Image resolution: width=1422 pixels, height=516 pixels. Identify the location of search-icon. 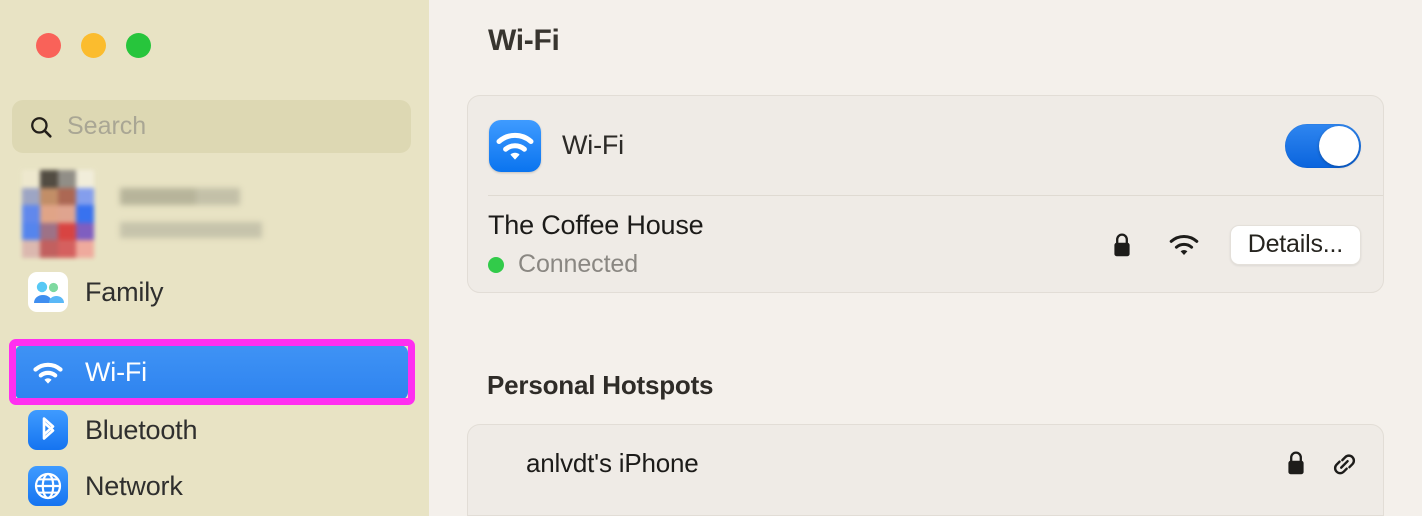
(41, 127).